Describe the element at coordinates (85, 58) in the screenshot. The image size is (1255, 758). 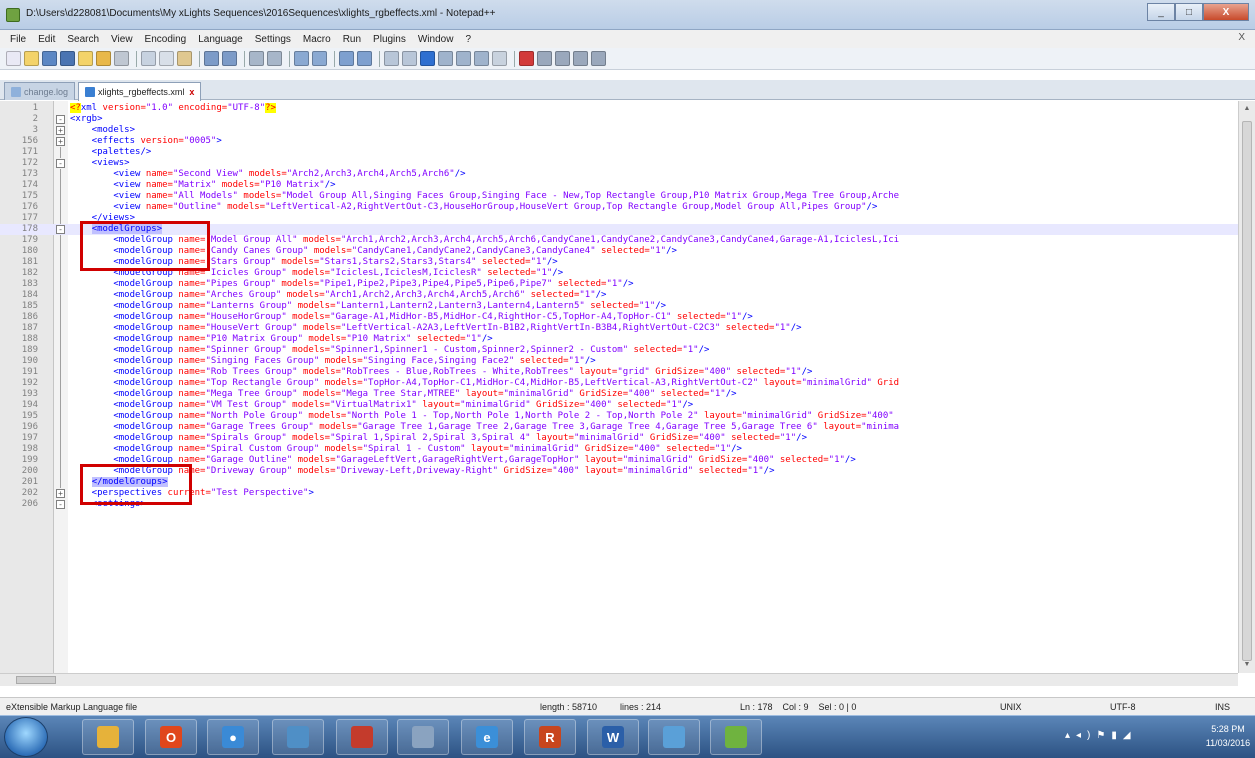
I see `close-file-icon` at that location.